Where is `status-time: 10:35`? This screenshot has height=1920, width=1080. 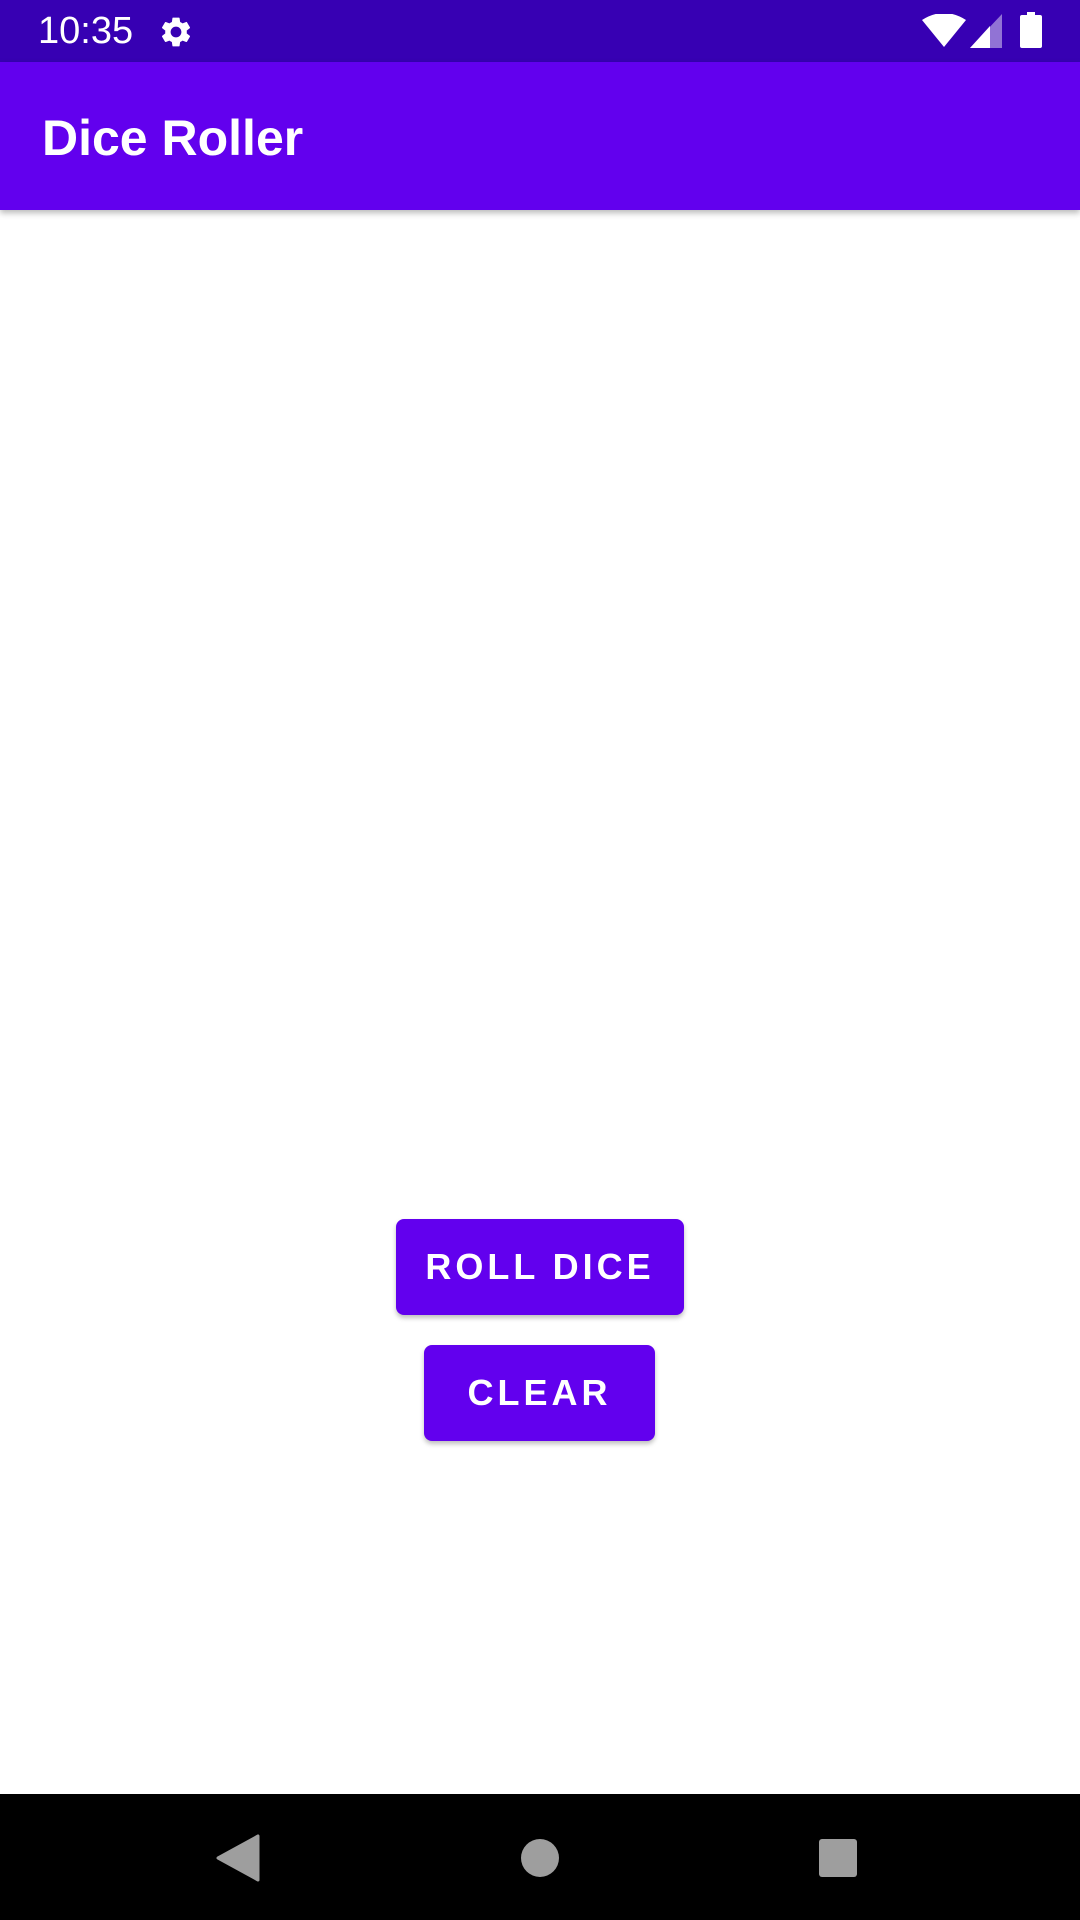 status-time: 10:35 is located at coordinates (86, 31).